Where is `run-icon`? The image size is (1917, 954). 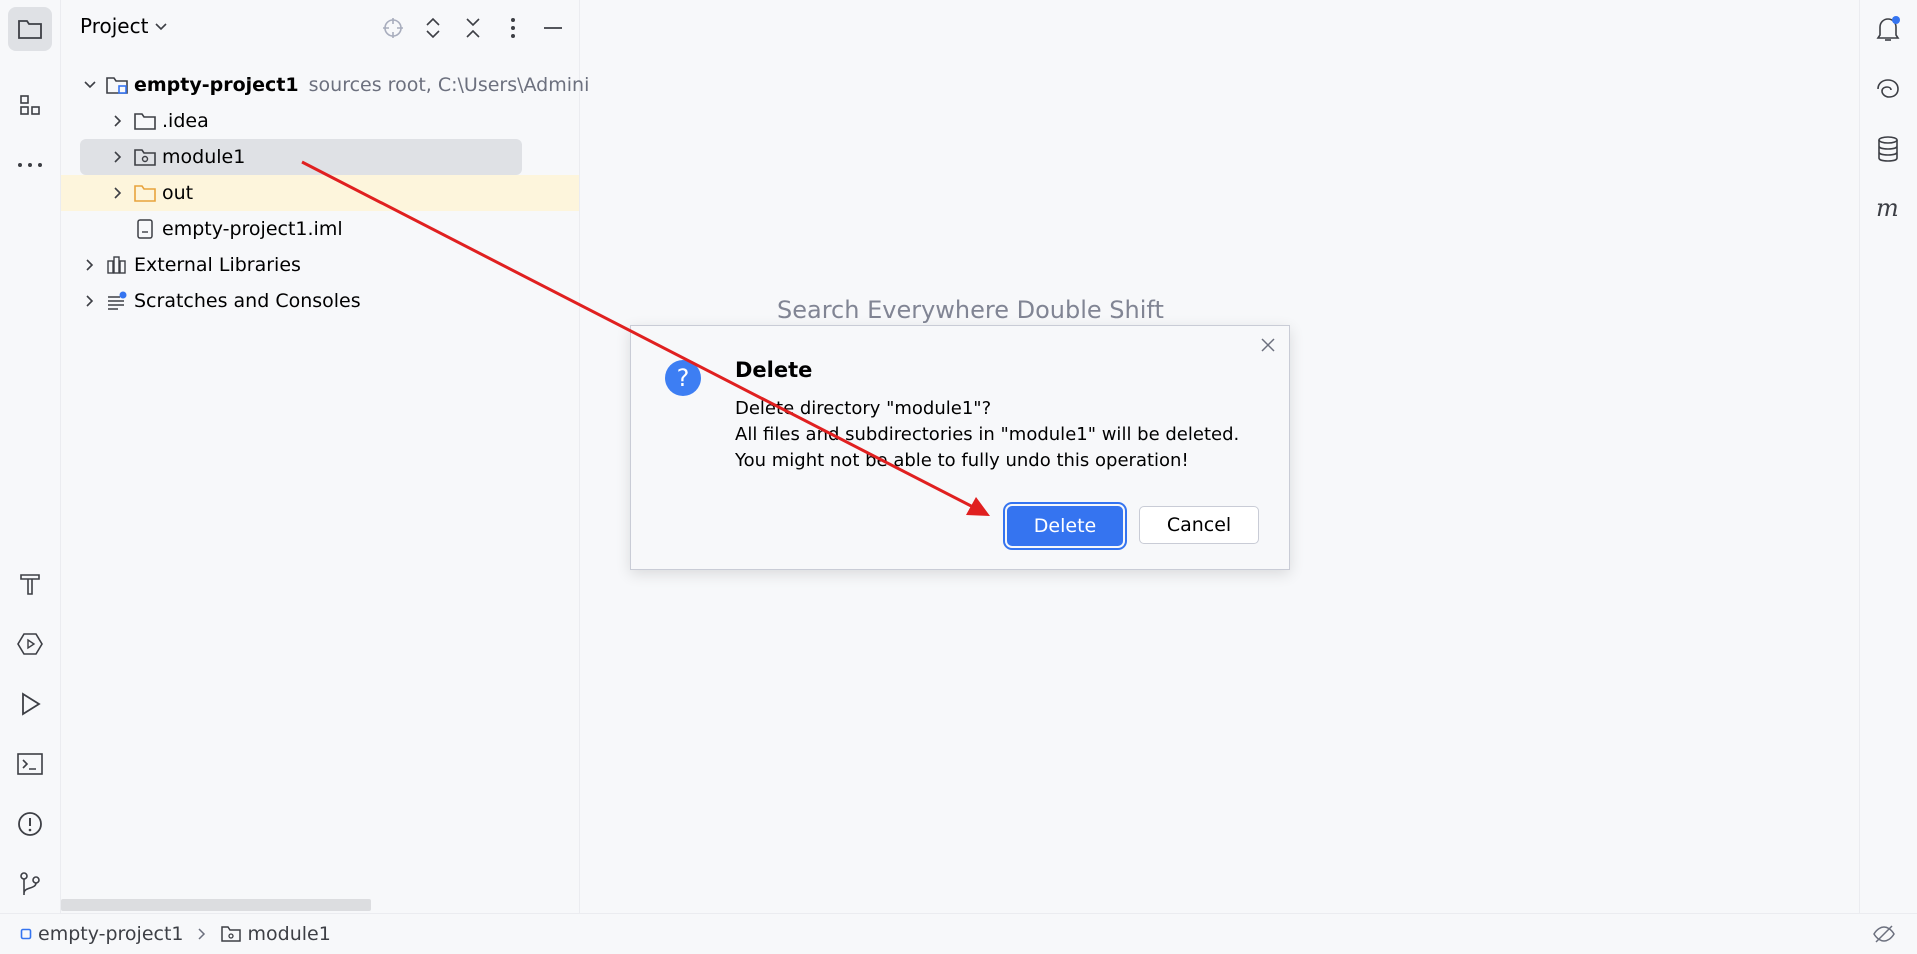 run-icon is located at coordinates (31, 704).